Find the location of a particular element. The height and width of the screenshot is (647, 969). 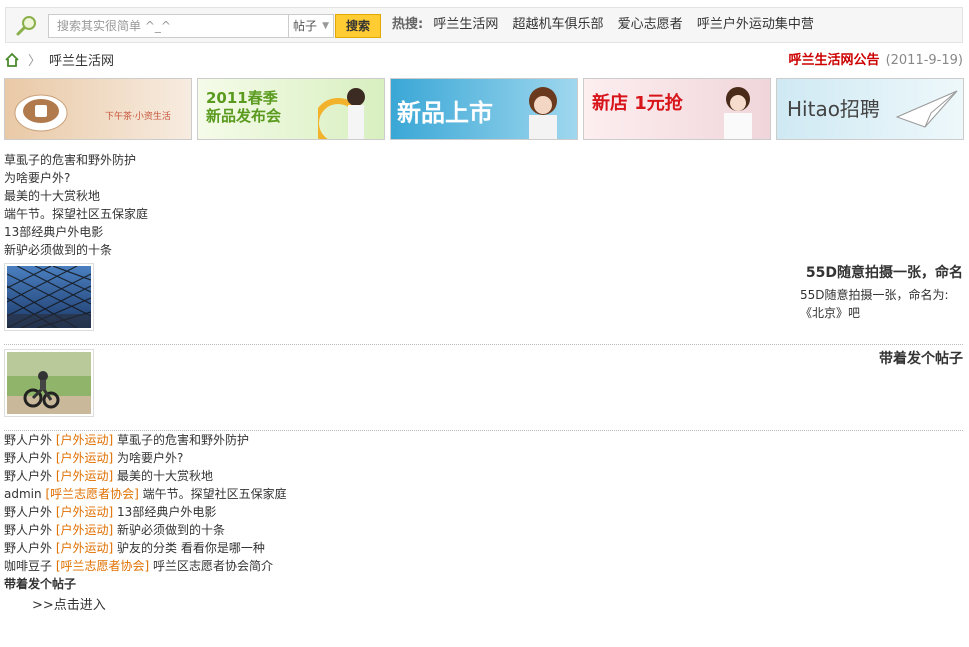

banner-new-arrivals: 新品上市 is located at coordinates (484, 109).